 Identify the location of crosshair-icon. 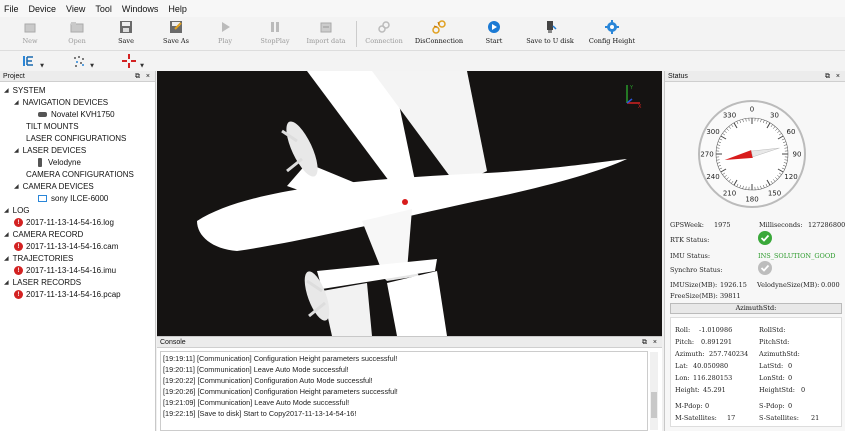
(129, 61).